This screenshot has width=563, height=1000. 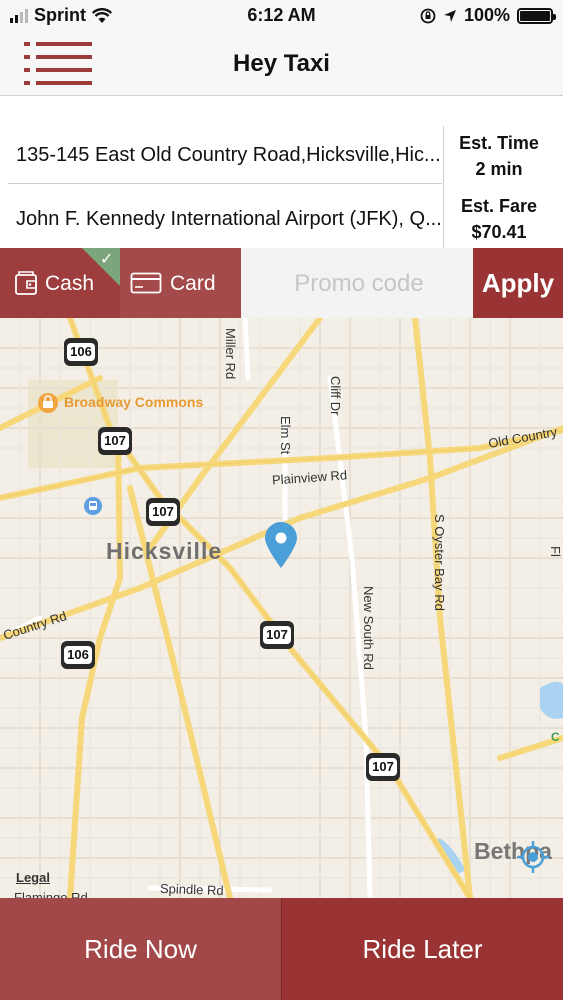 I want to click on road-label-elm: Elm St, so click(x=285, y=435).